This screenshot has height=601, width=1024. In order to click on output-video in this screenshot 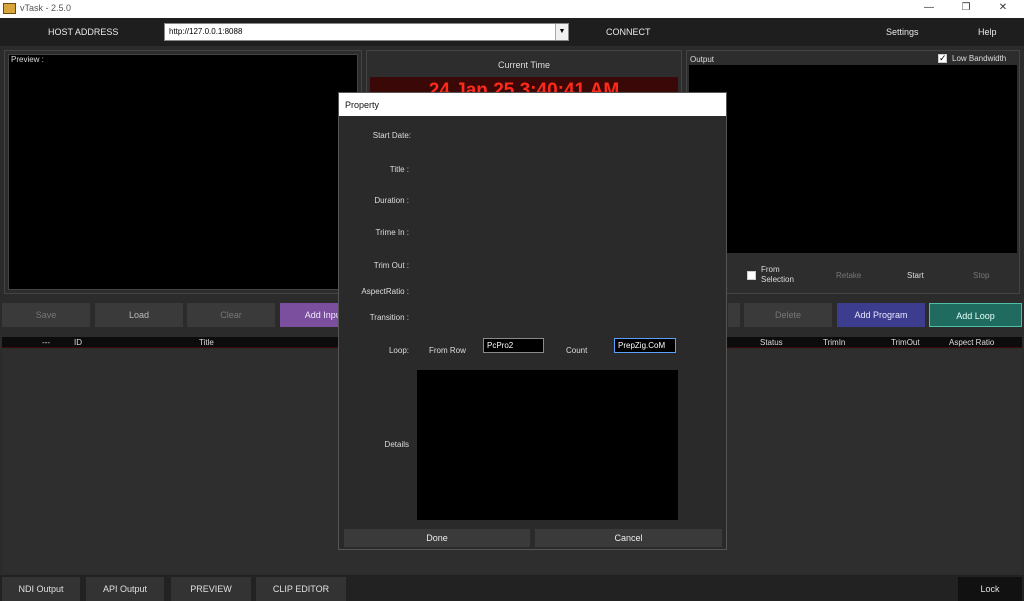, I will do `click(853, 159)`.